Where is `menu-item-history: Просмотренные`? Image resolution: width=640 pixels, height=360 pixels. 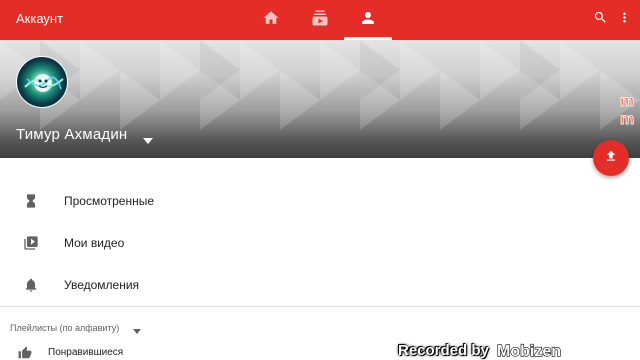
menu-item-history: Просмотренные is located at coordinates (320, 201).